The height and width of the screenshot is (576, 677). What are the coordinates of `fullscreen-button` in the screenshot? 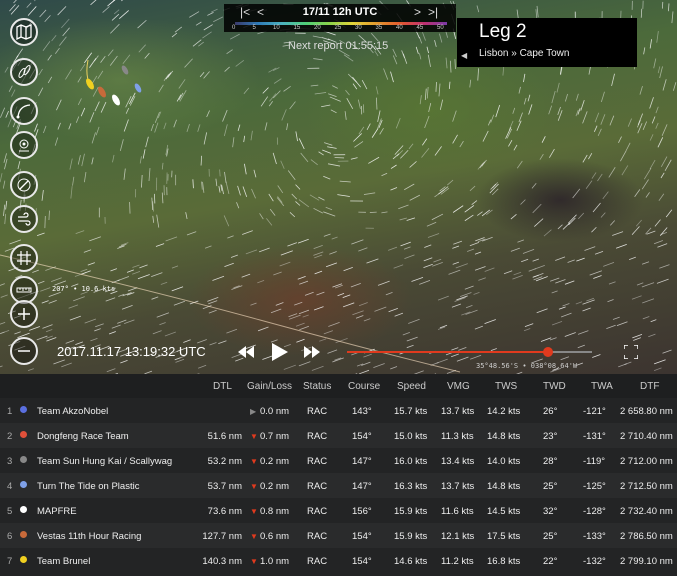 It's located at (631, 352).